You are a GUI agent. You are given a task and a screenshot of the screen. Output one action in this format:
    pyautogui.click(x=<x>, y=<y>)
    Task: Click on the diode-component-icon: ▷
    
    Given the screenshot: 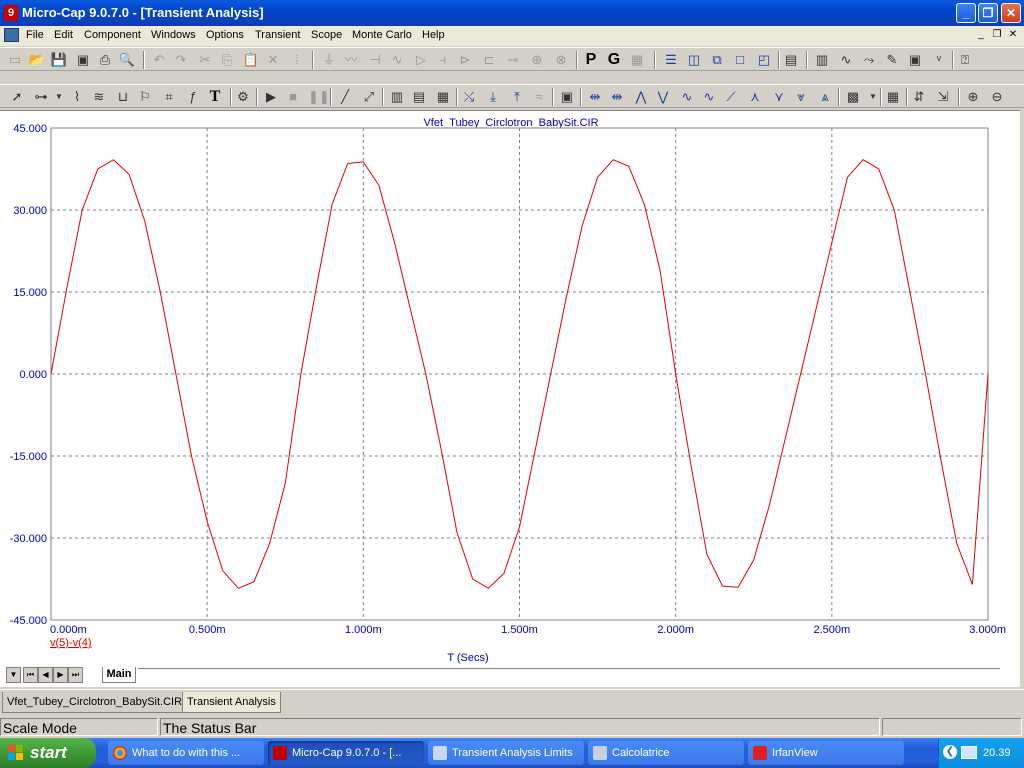 What is the action you would take?
    pyautogui.click(x=421, y=60)
    